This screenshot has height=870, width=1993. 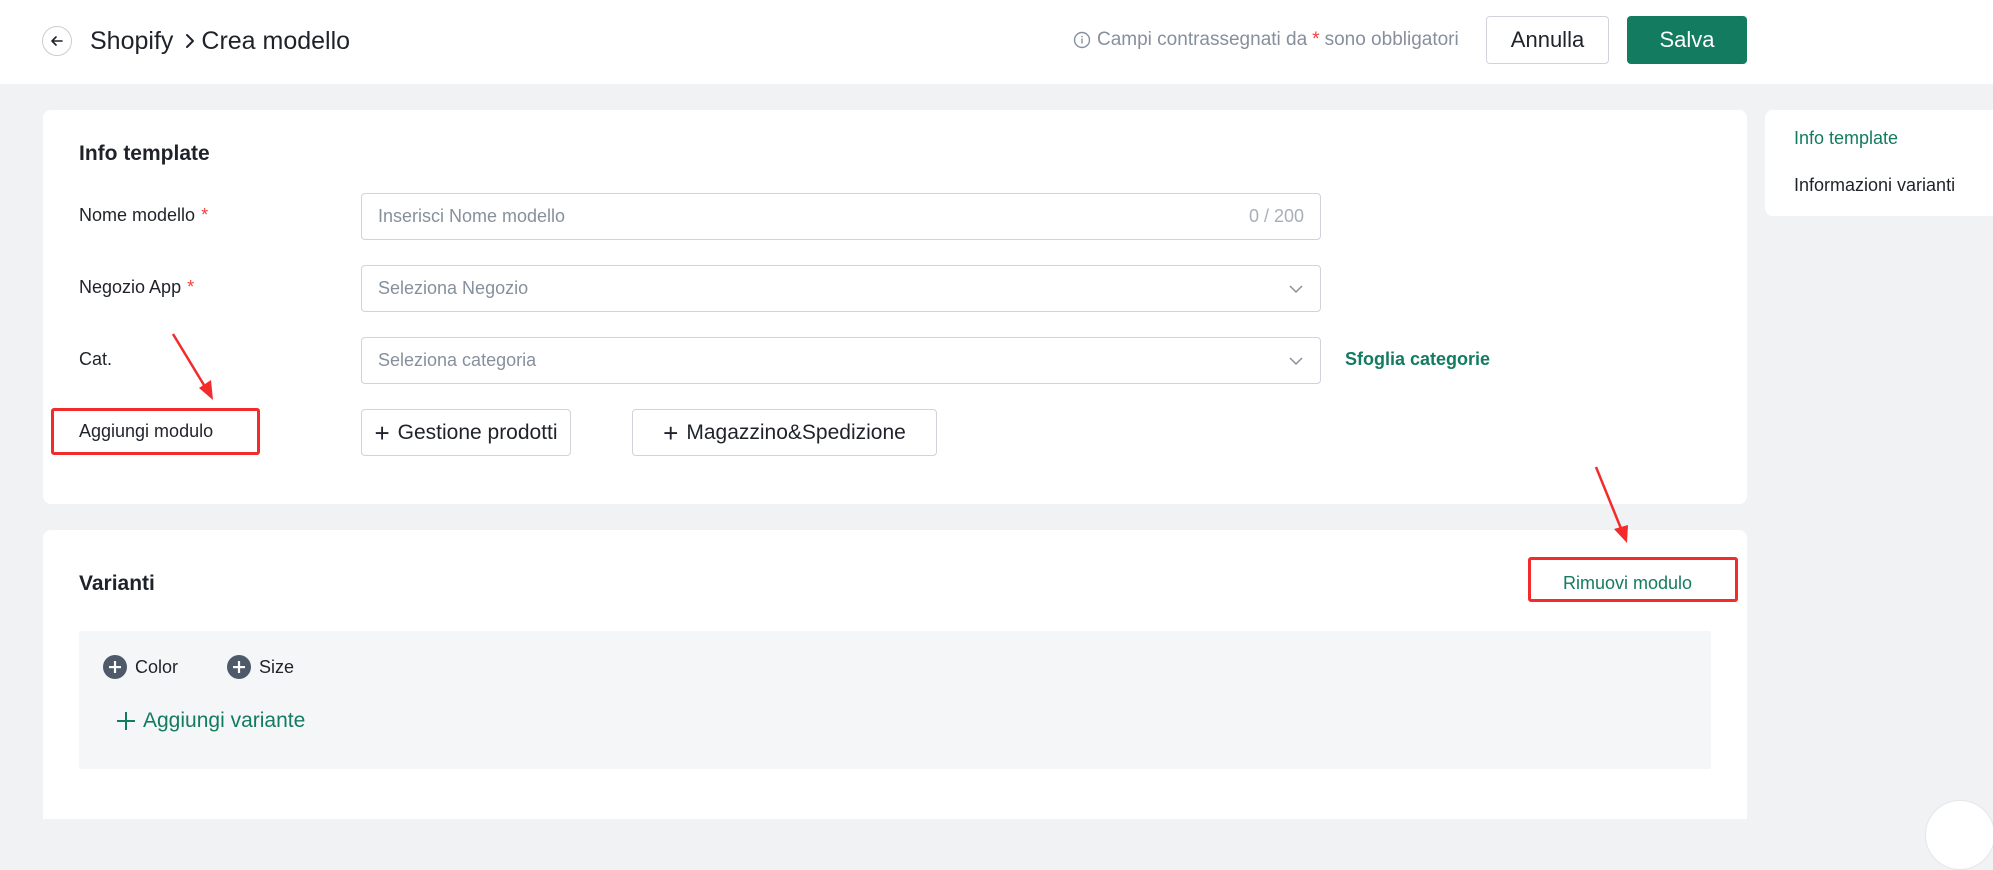 What do you see at coordinates (137, 215) in the screenshot?
I see `name-label-text: Nome modello` at bounding box center [137, 215].